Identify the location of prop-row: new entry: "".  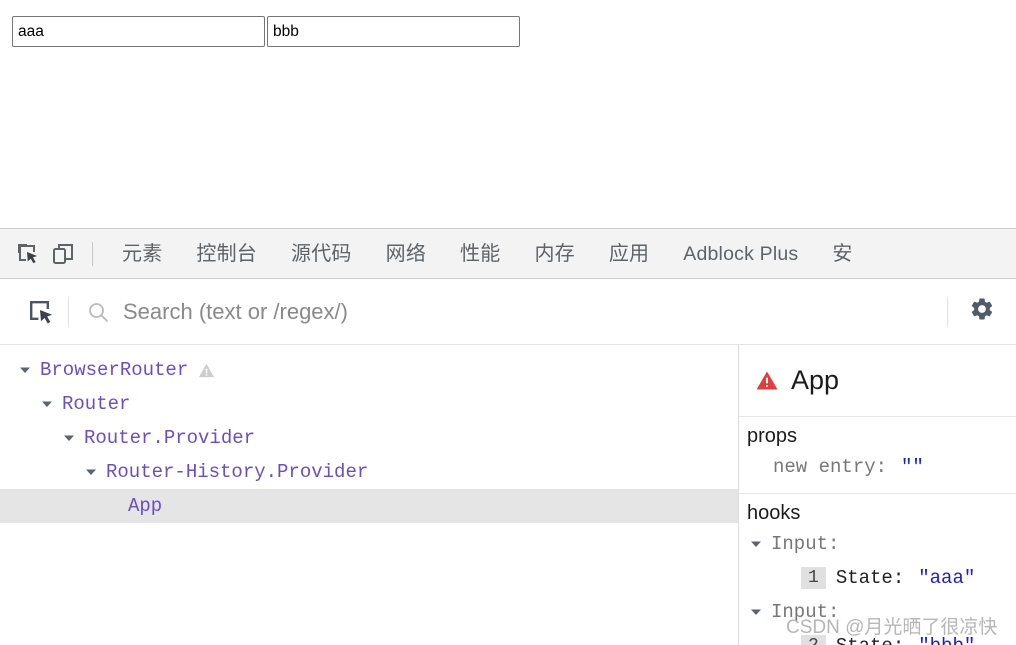
(877, 467).